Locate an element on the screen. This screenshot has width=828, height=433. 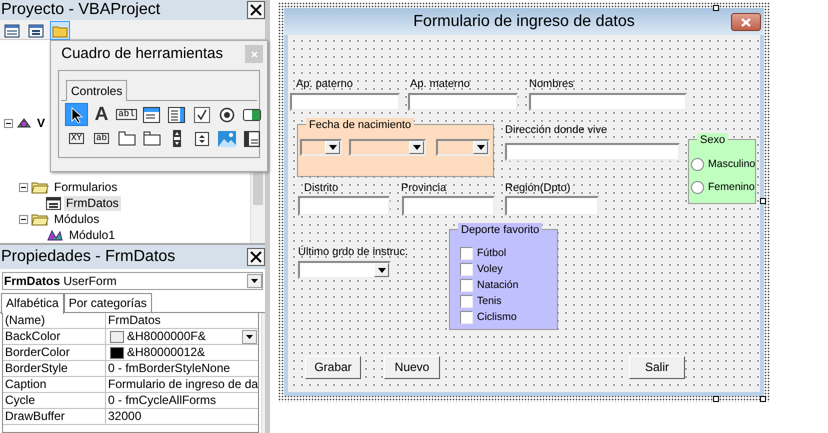
properties-tab: Alfabética is located at coordinates (32, 303).